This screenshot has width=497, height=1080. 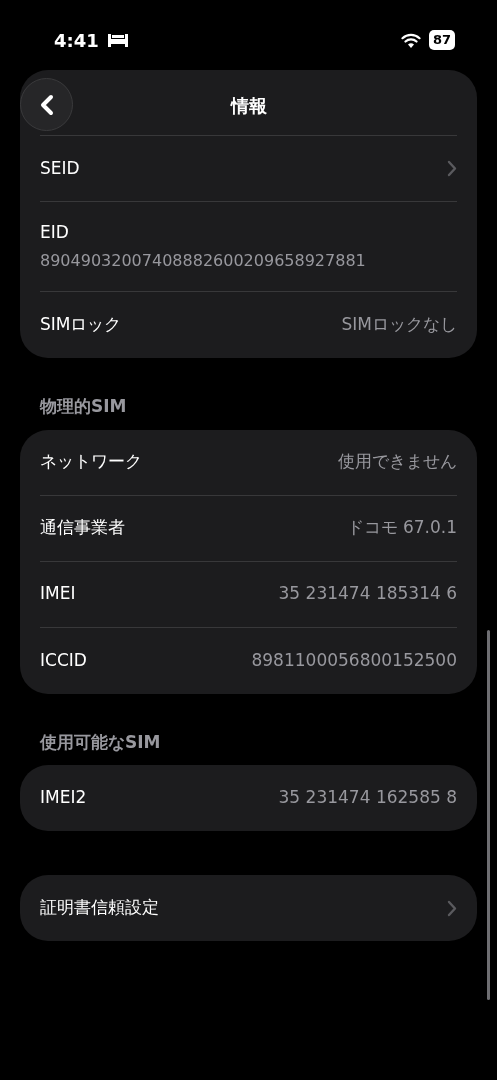 What do you see at coordinates (410, 40) in the screenshot?
I see `wifi-icon` at bounding box center [410, 40].